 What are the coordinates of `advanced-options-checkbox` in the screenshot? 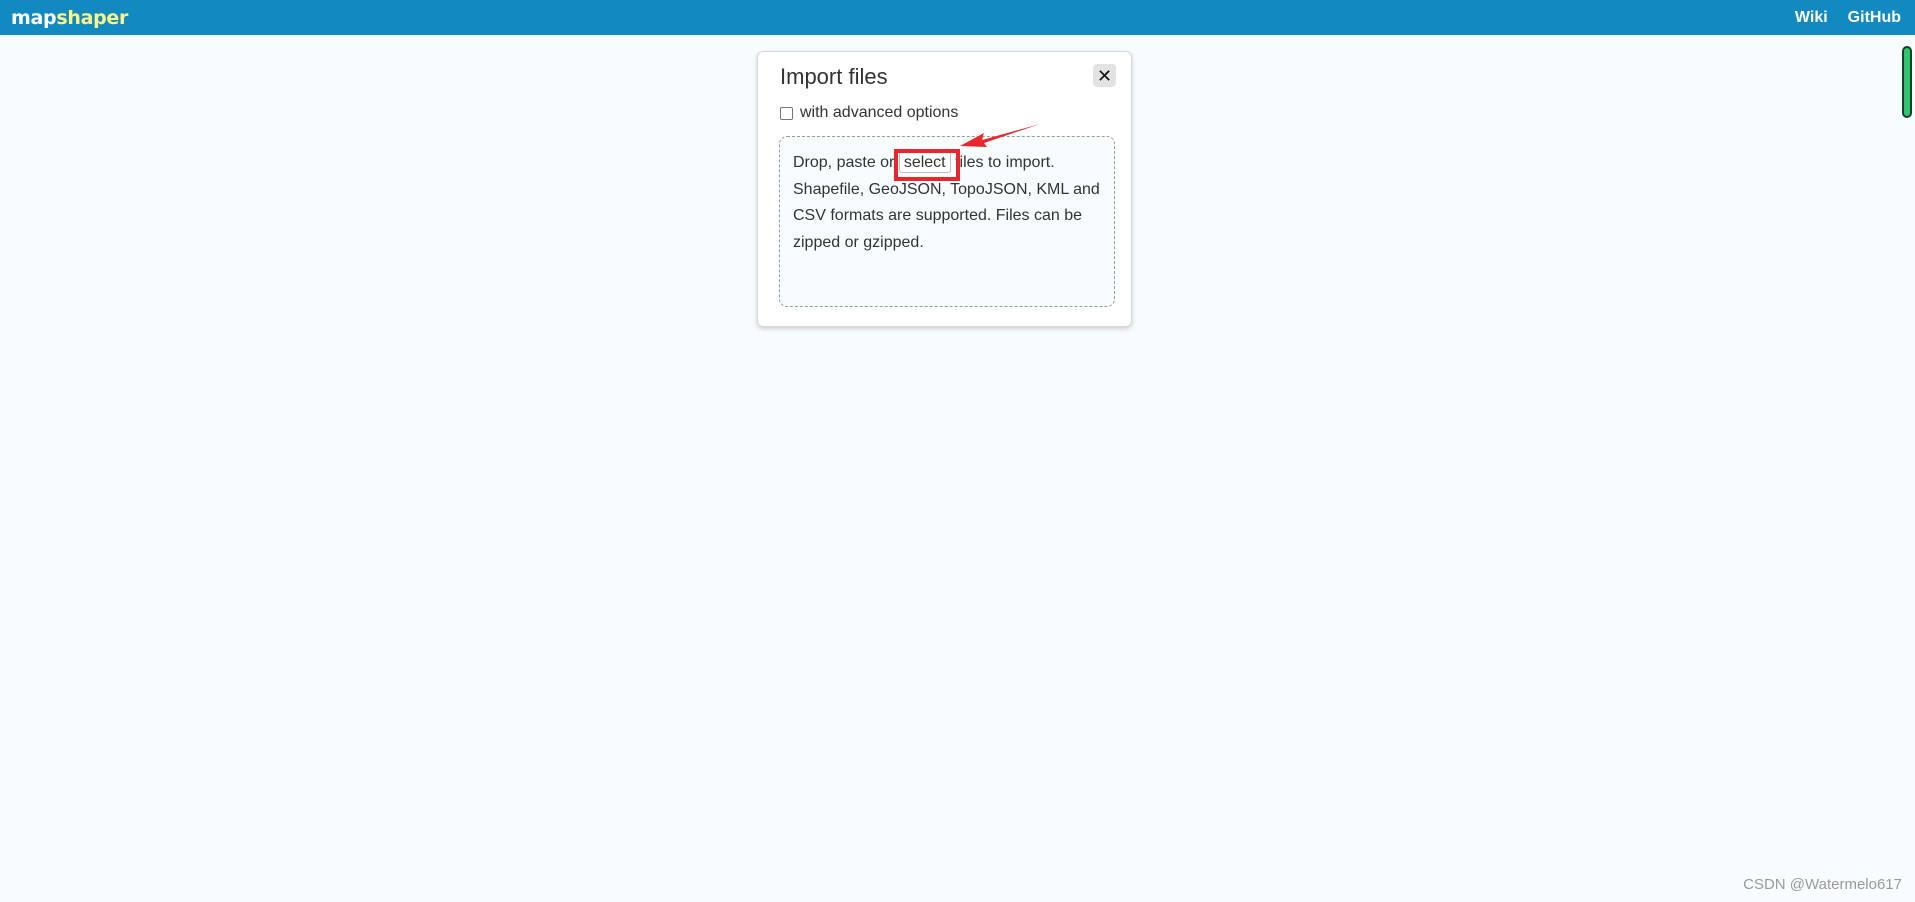 It's located at (786, 113).